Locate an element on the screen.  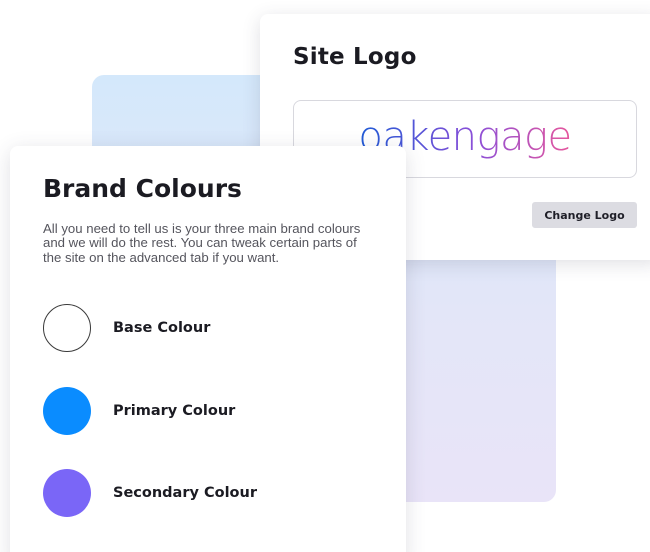
site-logo-title: Site Logo is located at coordinates (355, 57).